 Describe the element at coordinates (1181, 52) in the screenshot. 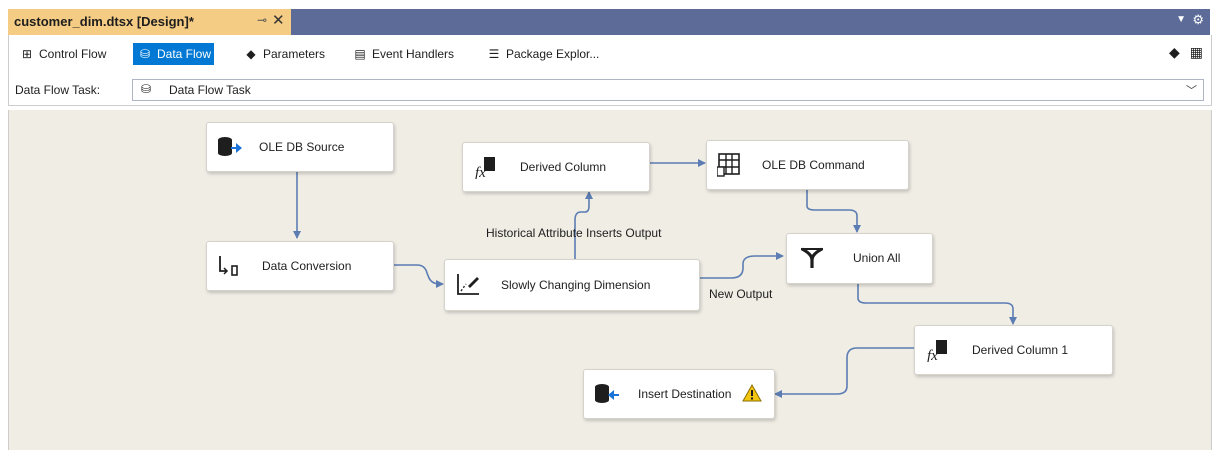

I see `designer-toolbar-icons: ◆ ▦` at that location.